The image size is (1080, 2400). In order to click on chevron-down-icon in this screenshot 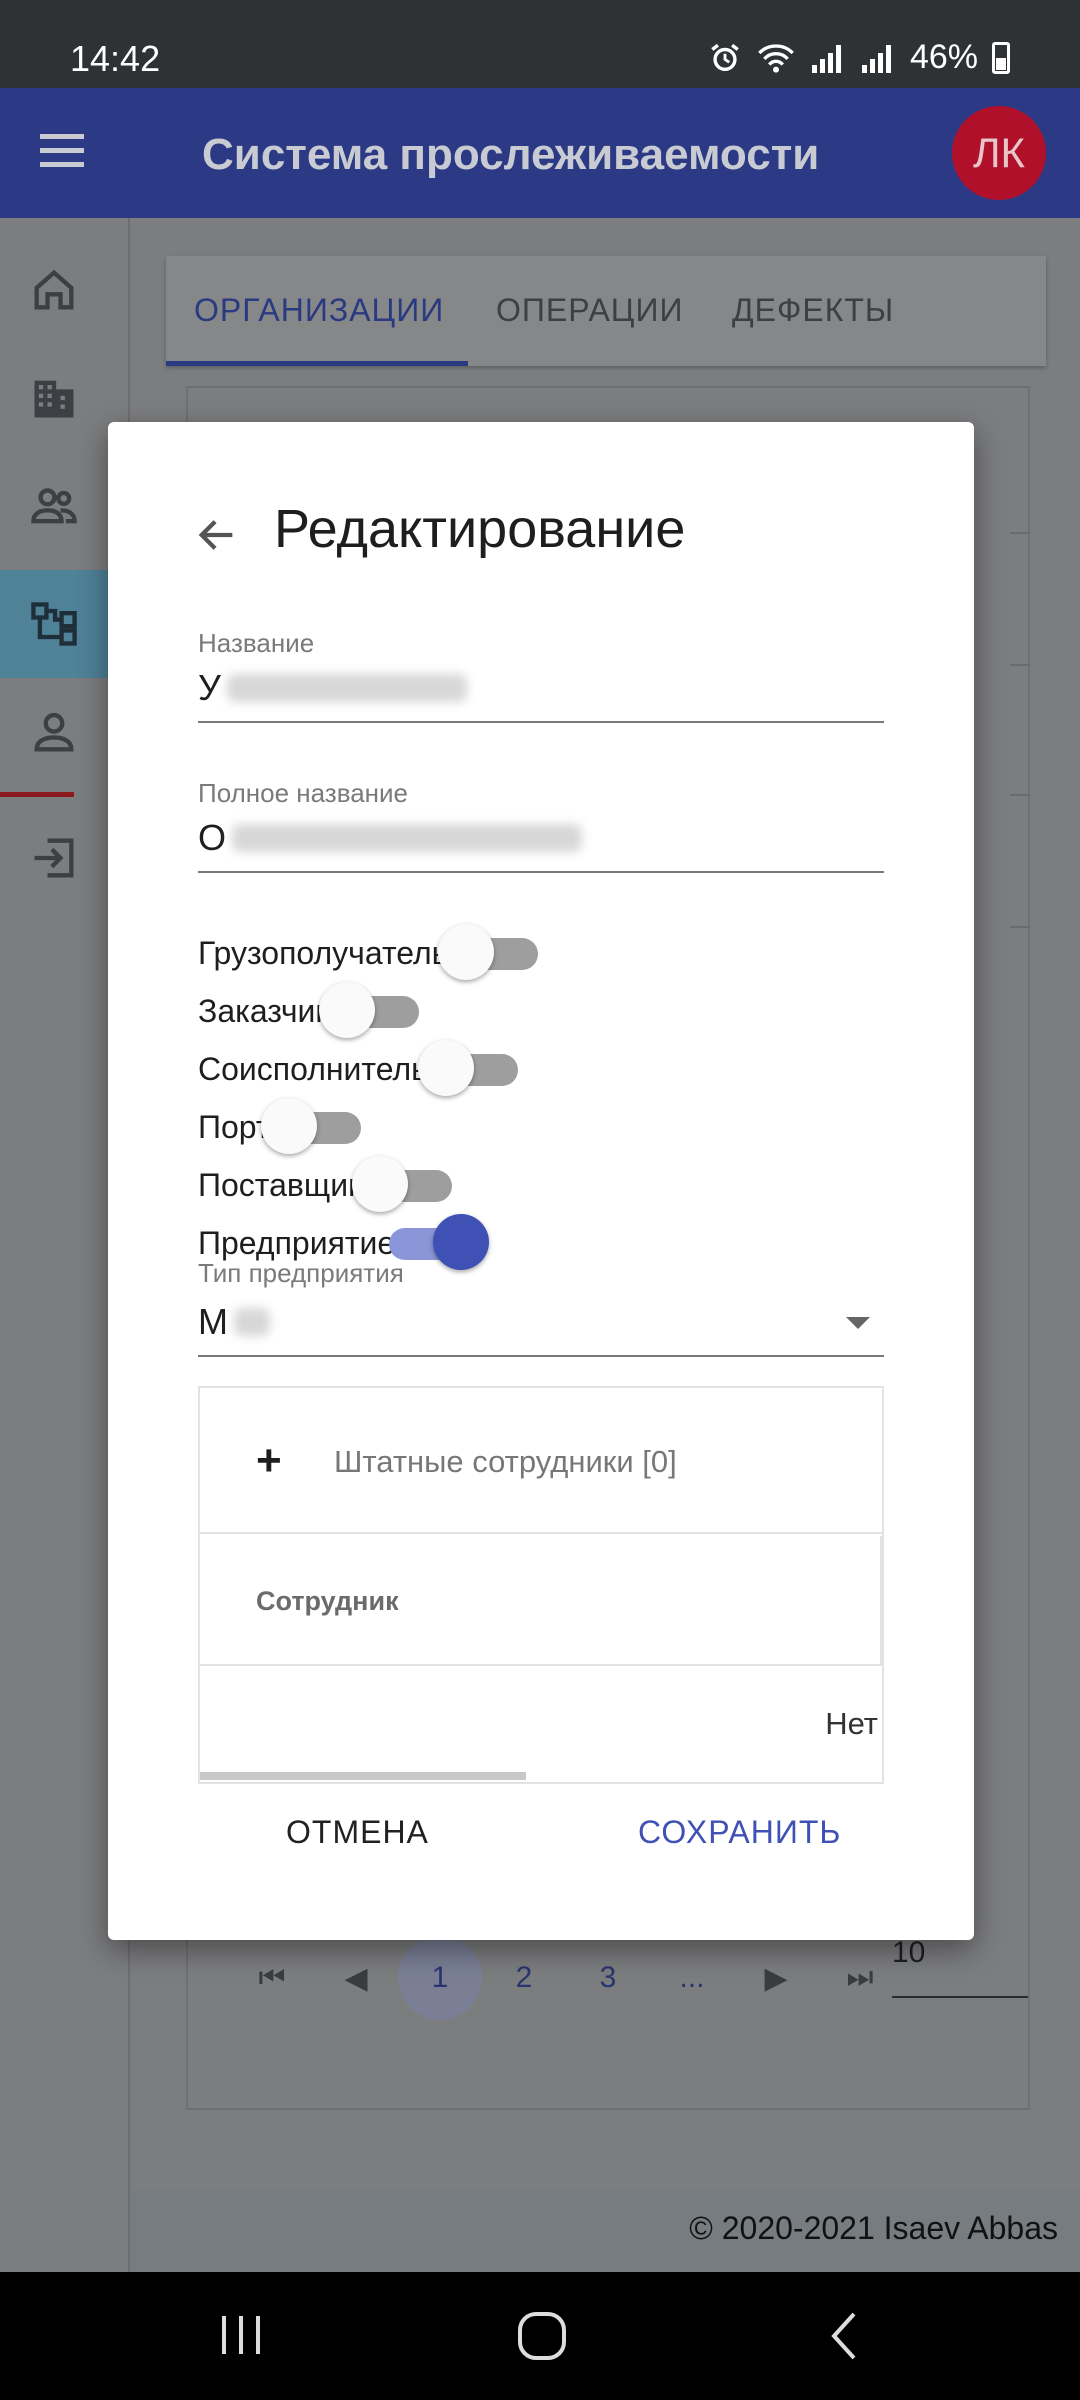, I will do `click(858, 1323)`.